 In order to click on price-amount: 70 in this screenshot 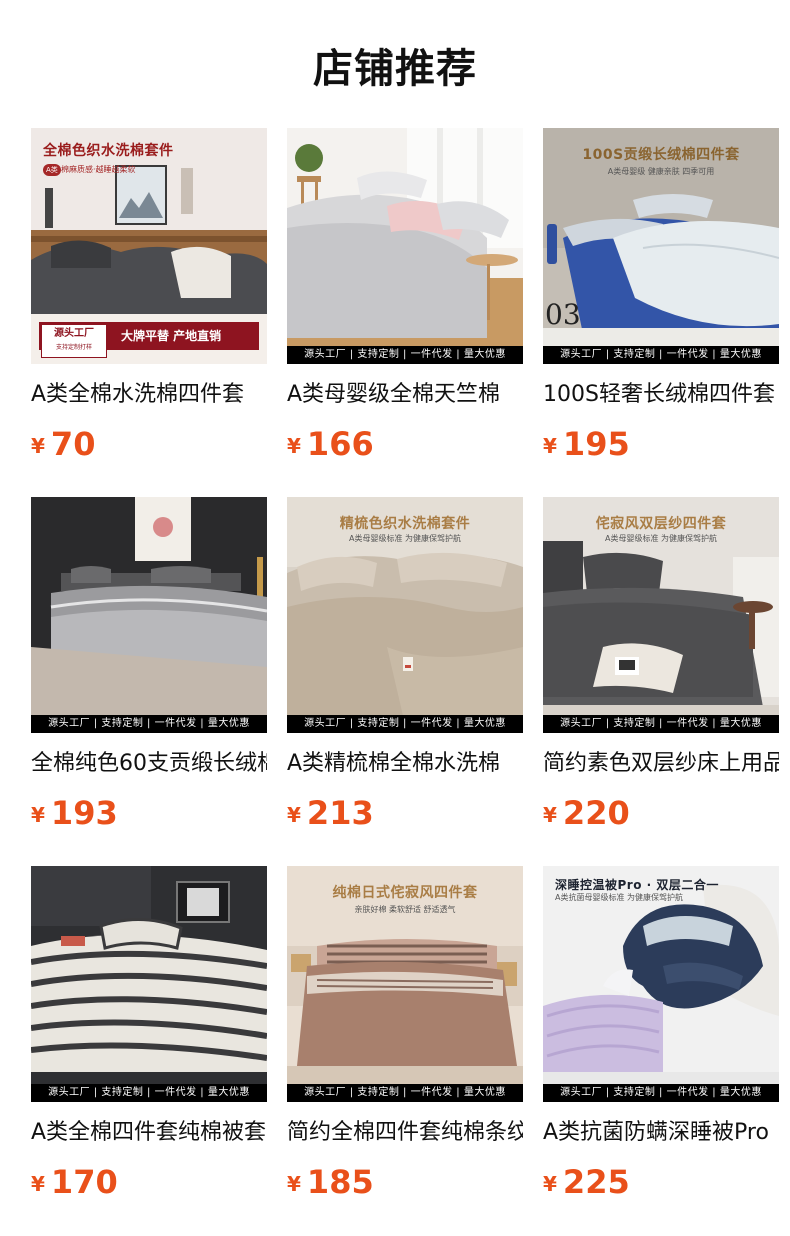, I will do `click(73, 444)`.